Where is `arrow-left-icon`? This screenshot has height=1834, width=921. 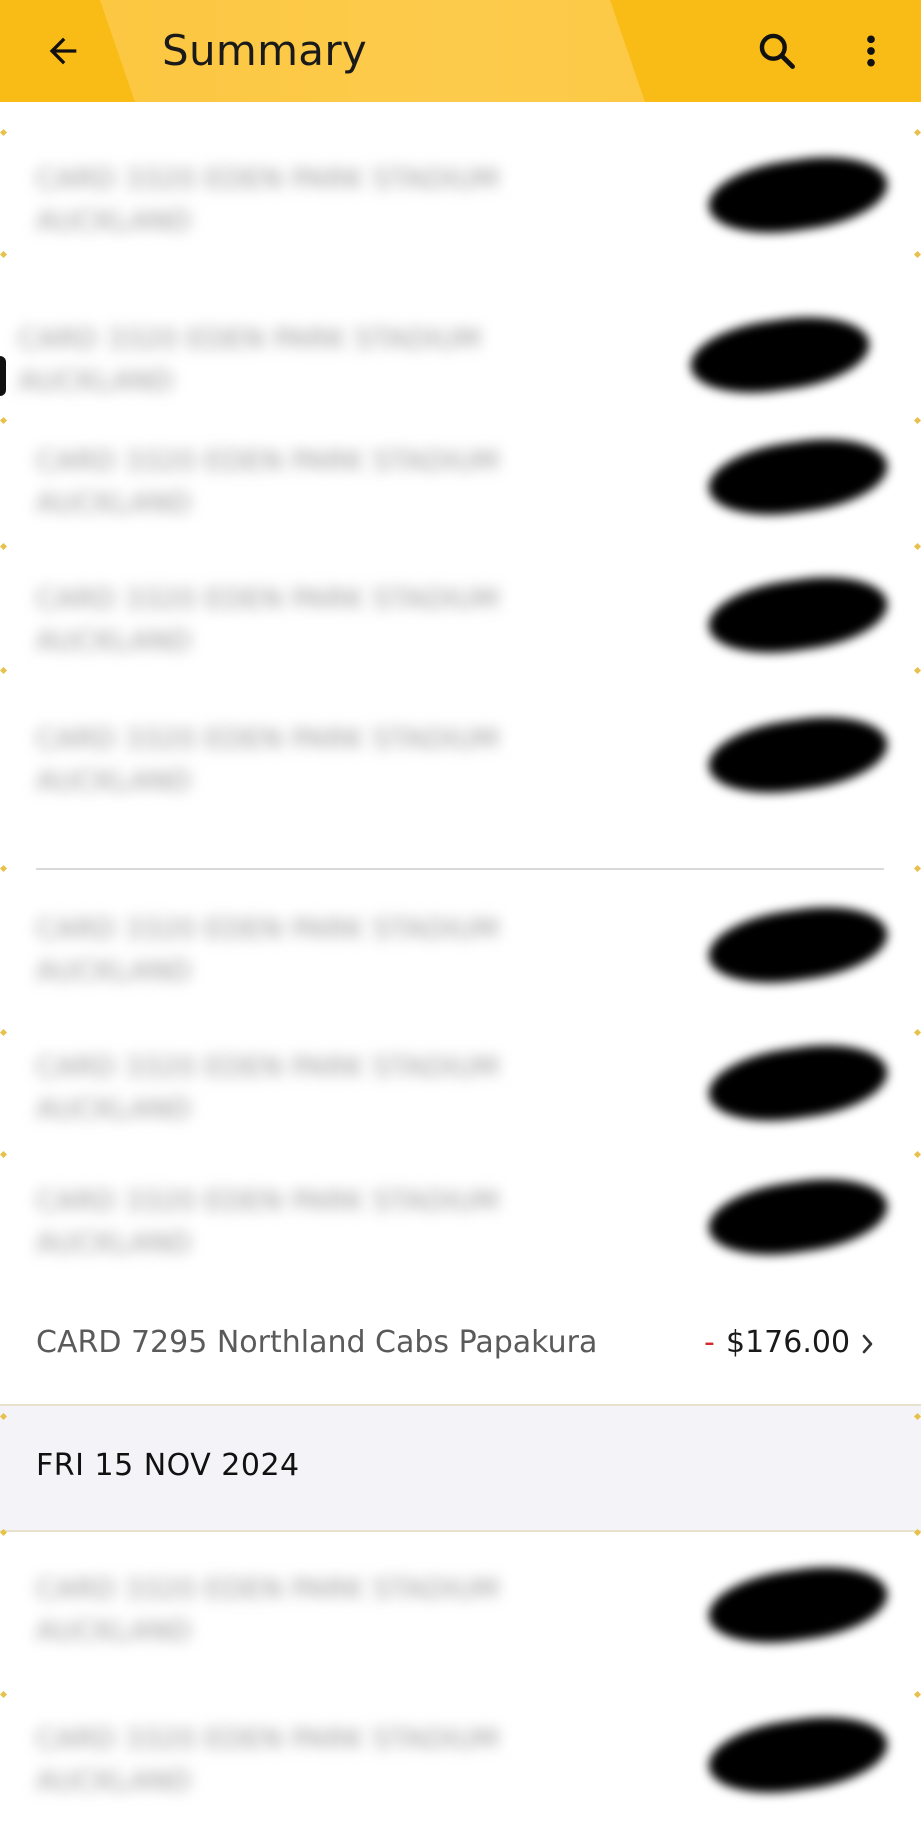 arrow-left-icon is located at coordinates (63, 51).